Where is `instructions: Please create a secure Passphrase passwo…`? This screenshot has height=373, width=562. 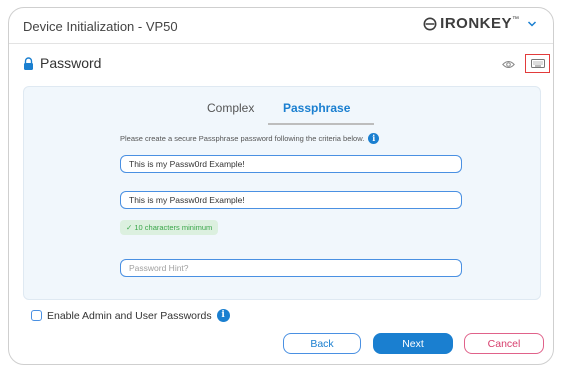 instructions: Please create a secure Passphrase passwo… is located at coordinates (250, 138).